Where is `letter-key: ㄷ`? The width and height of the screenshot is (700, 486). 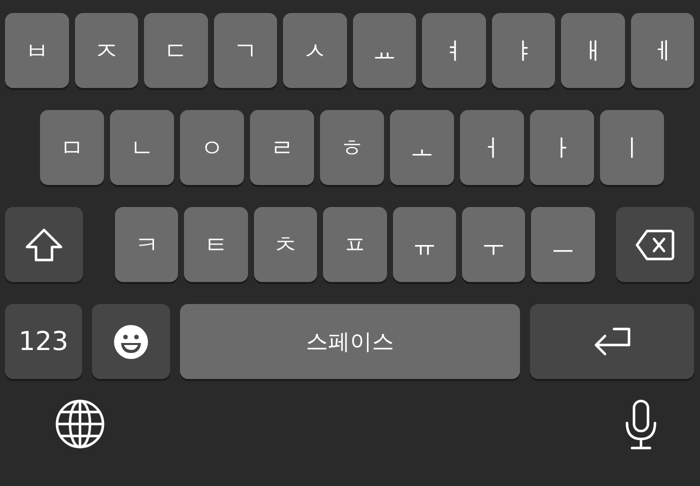
letter-key: ㄷ is located at coordinates (176, 50).